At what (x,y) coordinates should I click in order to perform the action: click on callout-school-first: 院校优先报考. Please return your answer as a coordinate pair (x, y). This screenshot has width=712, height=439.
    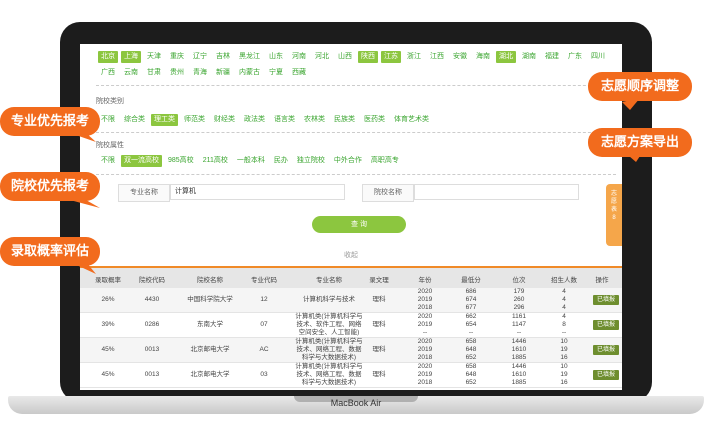
    Looking at the image, I should click on (50, 186).